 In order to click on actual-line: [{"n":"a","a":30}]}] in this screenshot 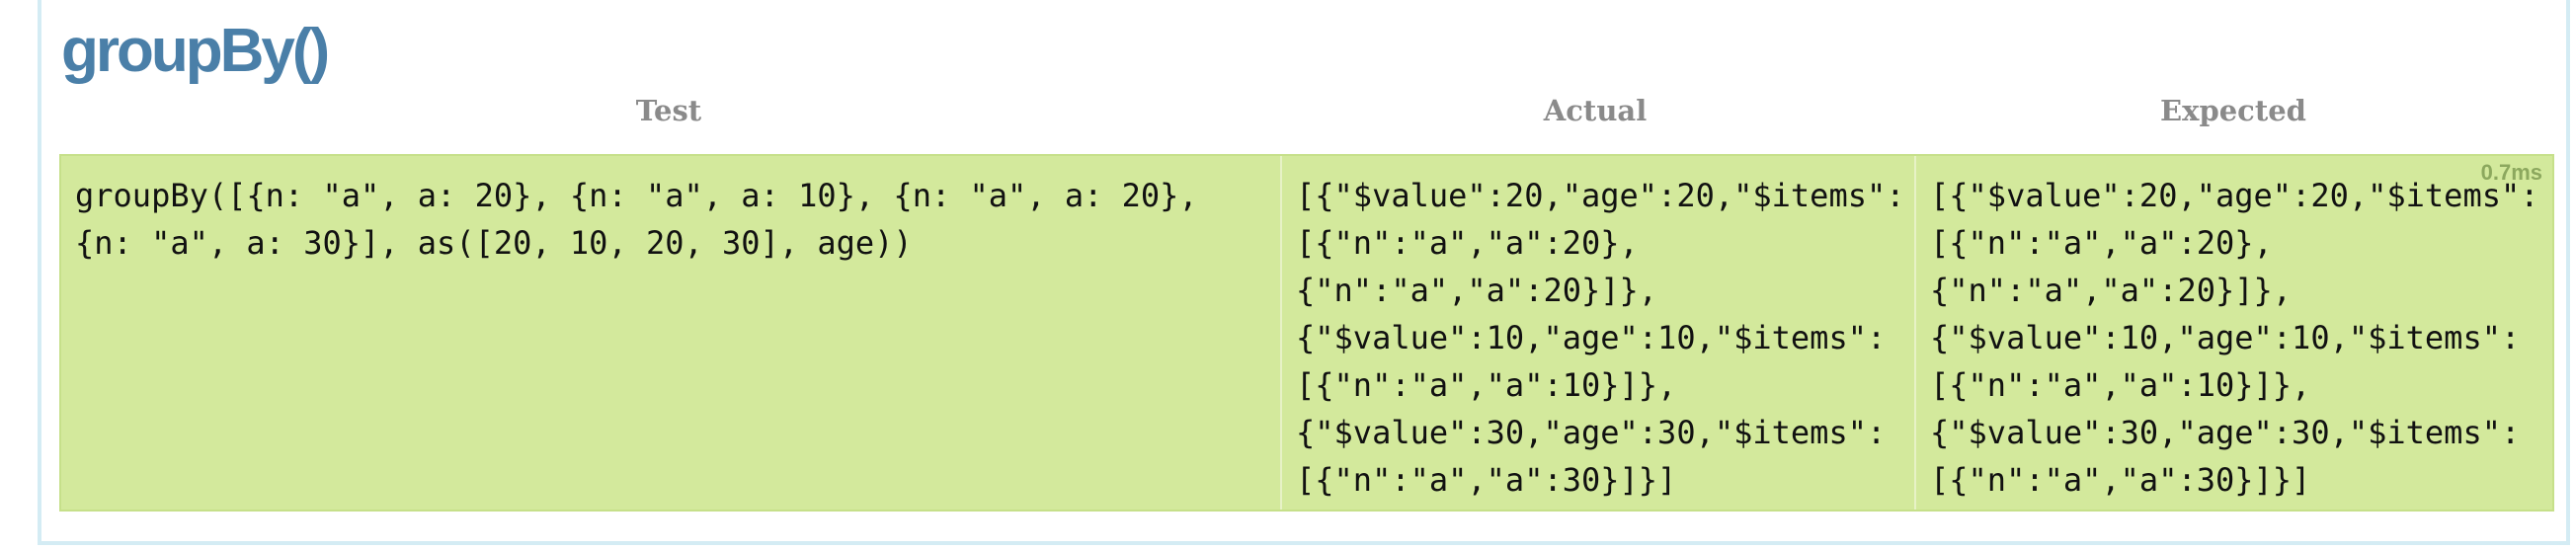, I will do `click(1486, 480)`.